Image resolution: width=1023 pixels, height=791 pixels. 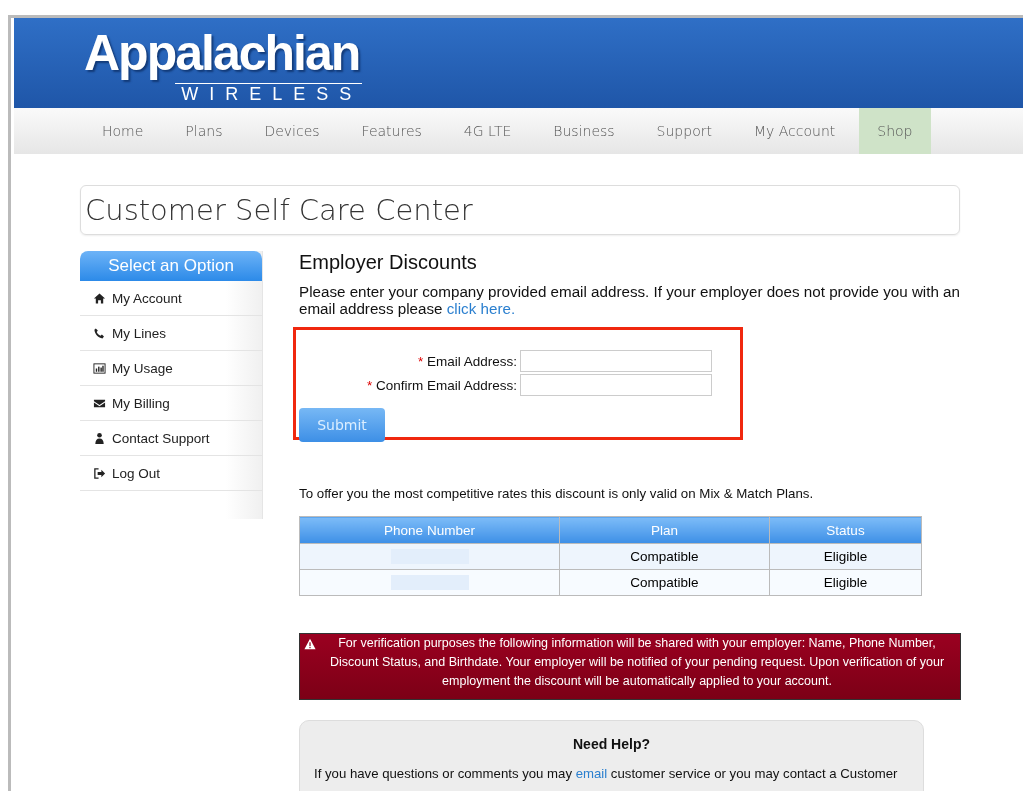 I want to click on nav-link: My Account, so click(x=794, y=131).